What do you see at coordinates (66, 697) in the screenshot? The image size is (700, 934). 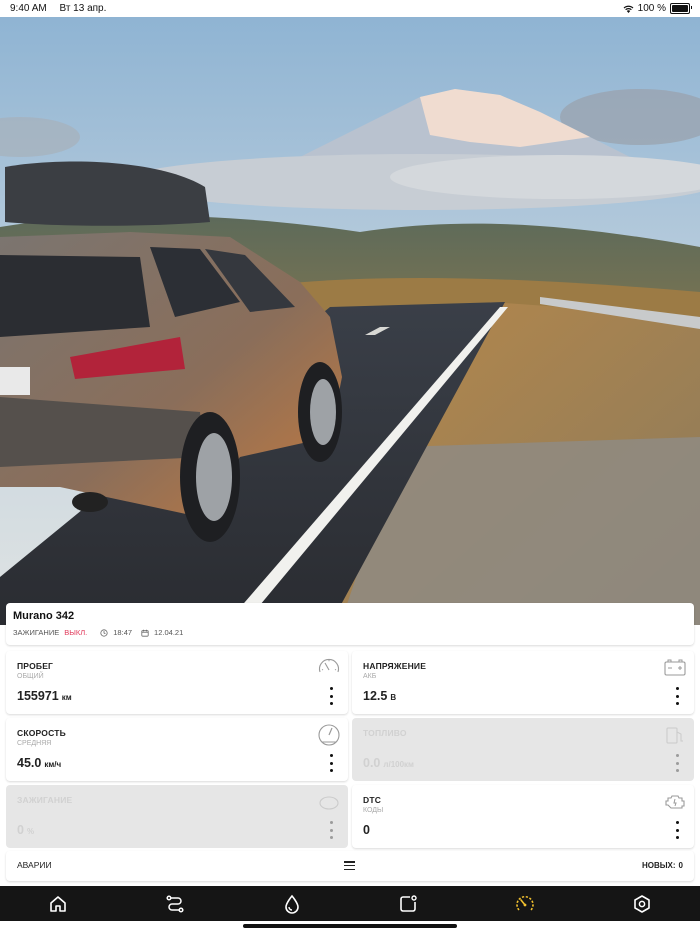 I see `mileage-unit: км` at bounding box center [66, 697].